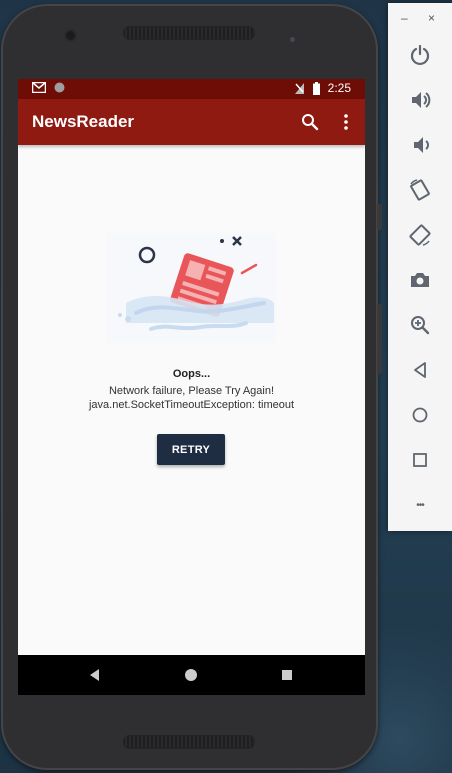  Describe the element at coordinates (379, 339) in the screenshot. I see `phone-volume-rocker` at that location.